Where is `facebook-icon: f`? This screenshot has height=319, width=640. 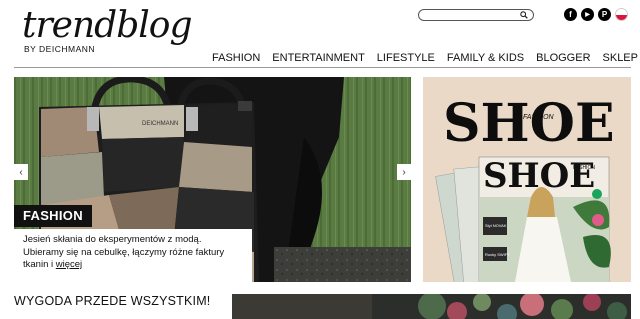 facebook-icon: f is located at coordinates (570, 14).